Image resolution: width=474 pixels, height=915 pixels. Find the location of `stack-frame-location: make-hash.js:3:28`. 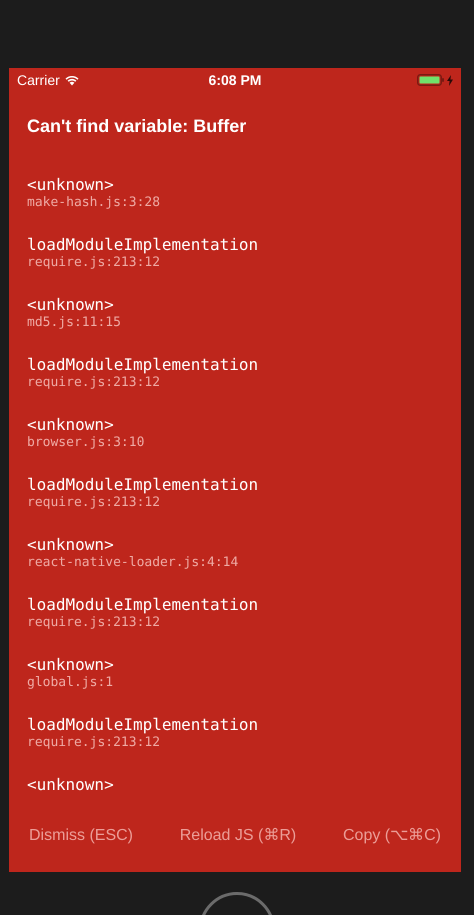

stack-frame-location: make-hash.js:3:28 is located at coordinates (93, 203).